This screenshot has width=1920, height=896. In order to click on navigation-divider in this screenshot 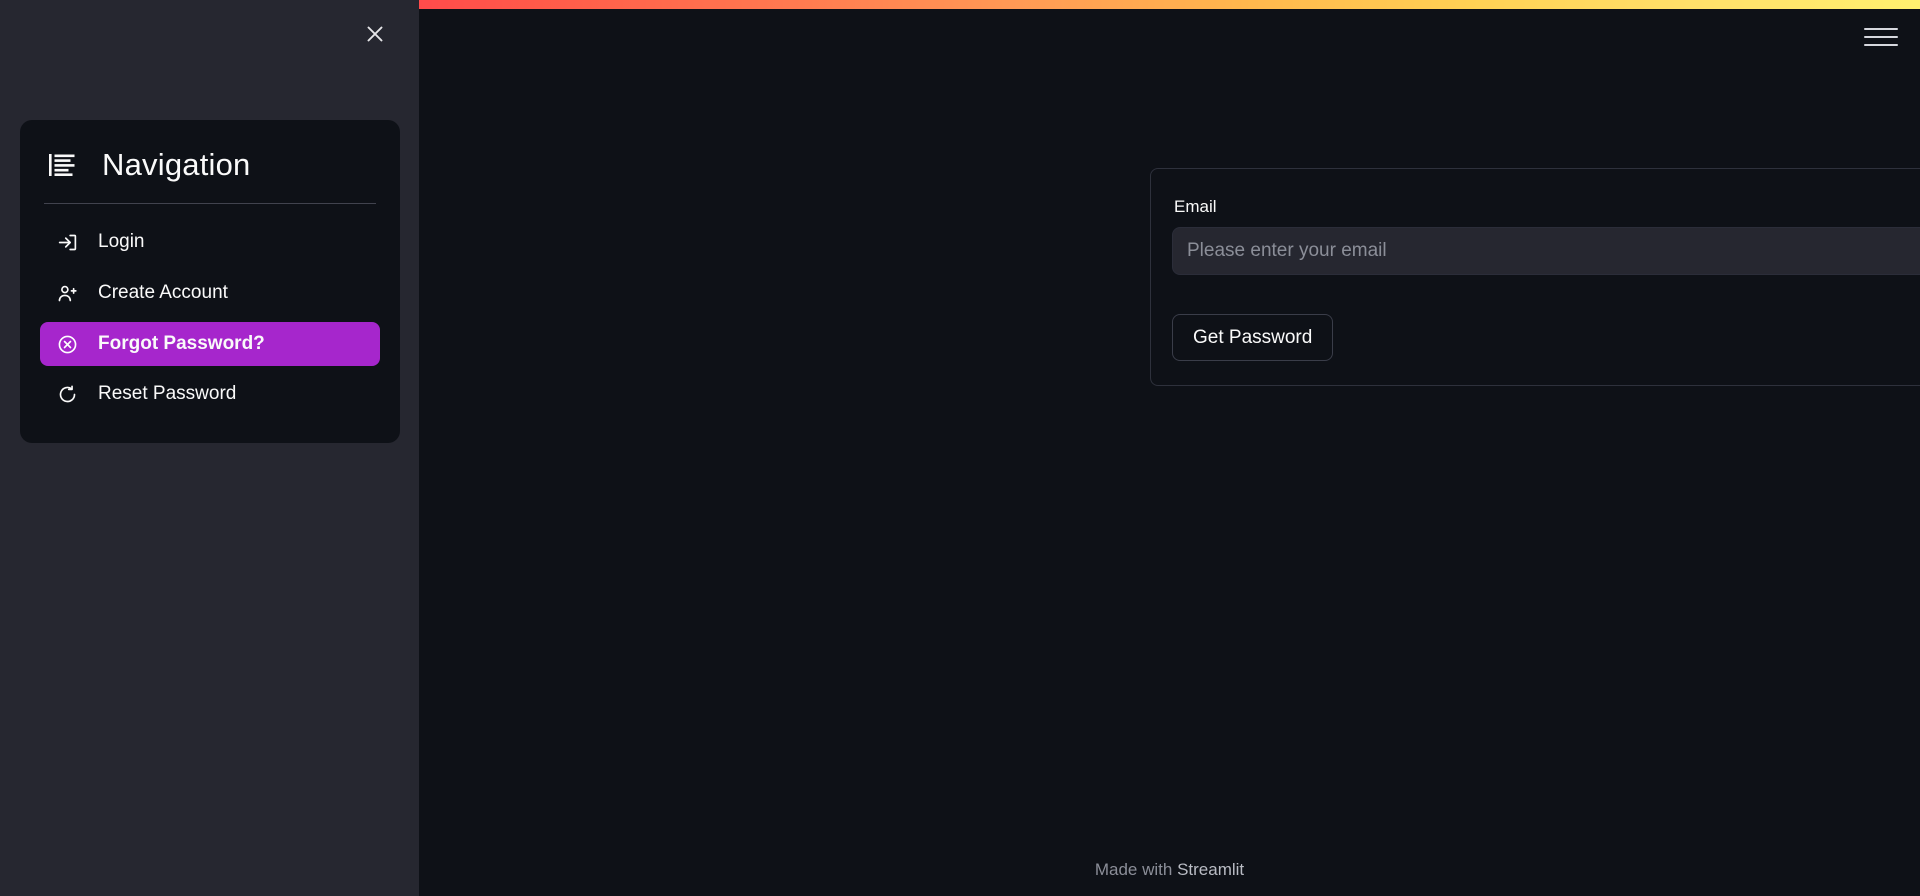, I will do `click(210, 204)`.